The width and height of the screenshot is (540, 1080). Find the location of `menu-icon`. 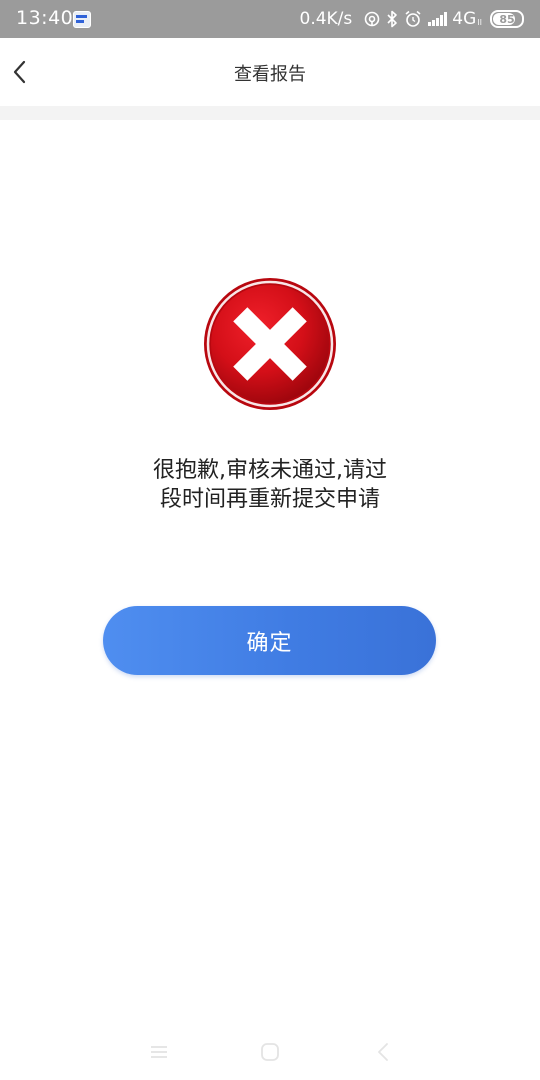

menu-icon is located at coordinates (159, 1052).